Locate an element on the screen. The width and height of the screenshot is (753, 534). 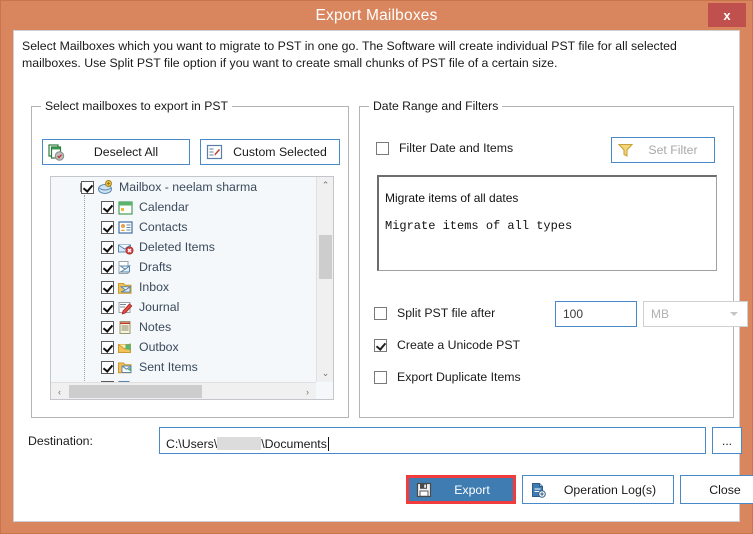
deselect-all-icon is located at coordinates (56, 152).